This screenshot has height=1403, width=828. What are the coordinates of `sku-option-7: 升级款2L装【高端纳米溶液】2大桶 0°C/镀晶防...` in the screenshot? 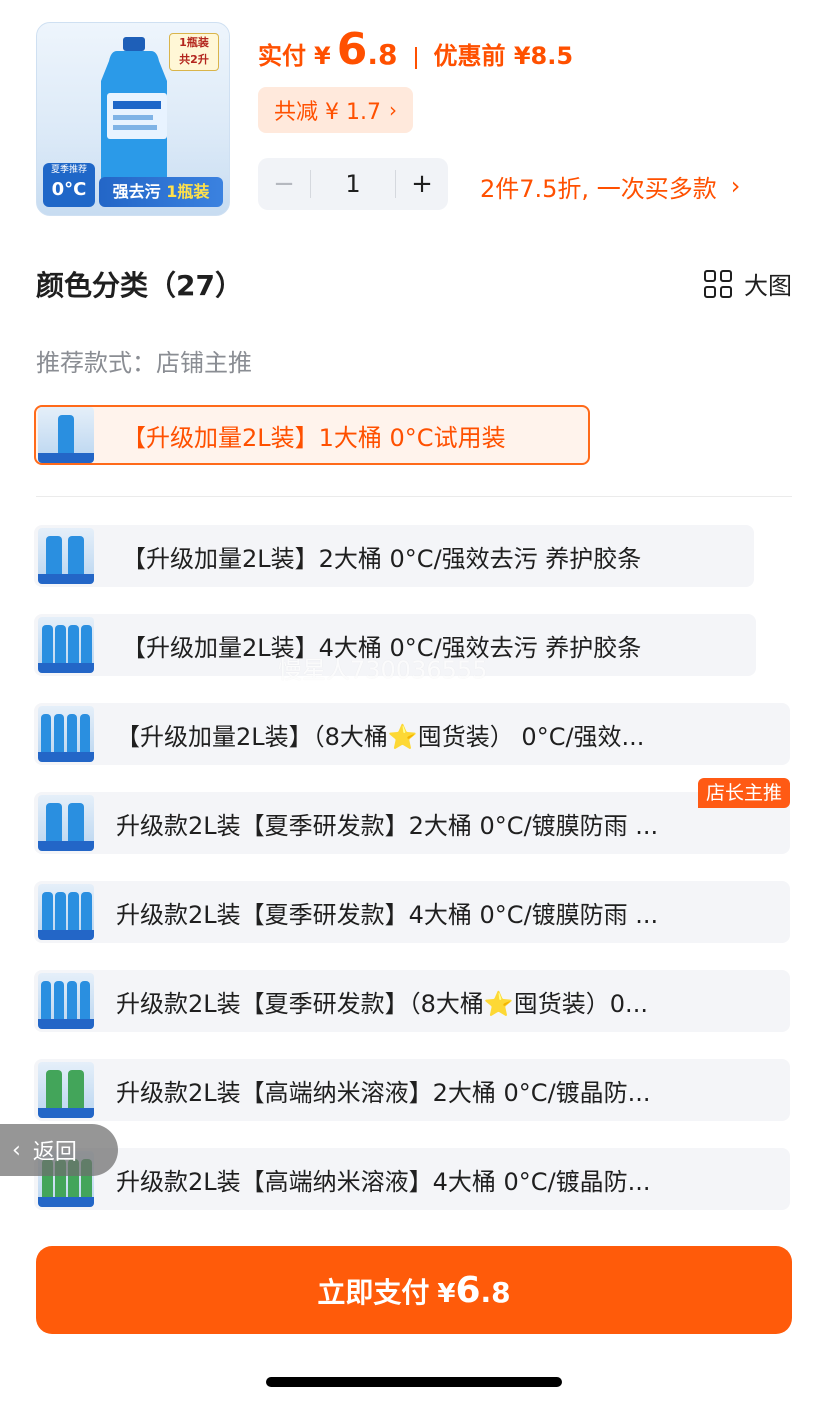 It's located at (412, 1090).